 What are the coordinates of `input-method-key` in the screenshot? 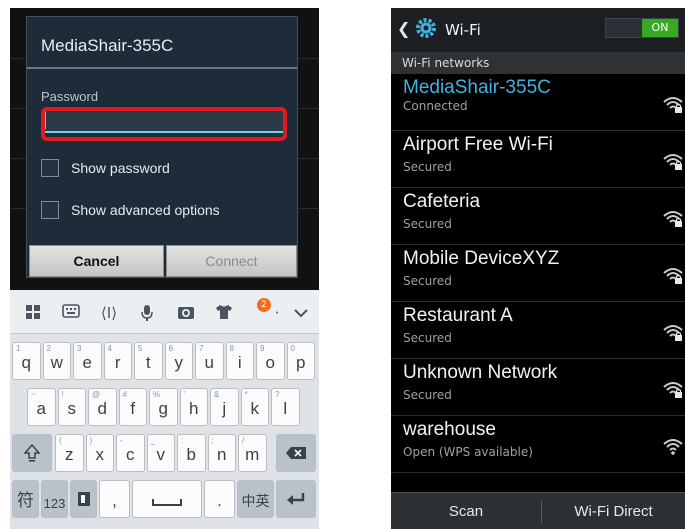 It's located at (83, 499).